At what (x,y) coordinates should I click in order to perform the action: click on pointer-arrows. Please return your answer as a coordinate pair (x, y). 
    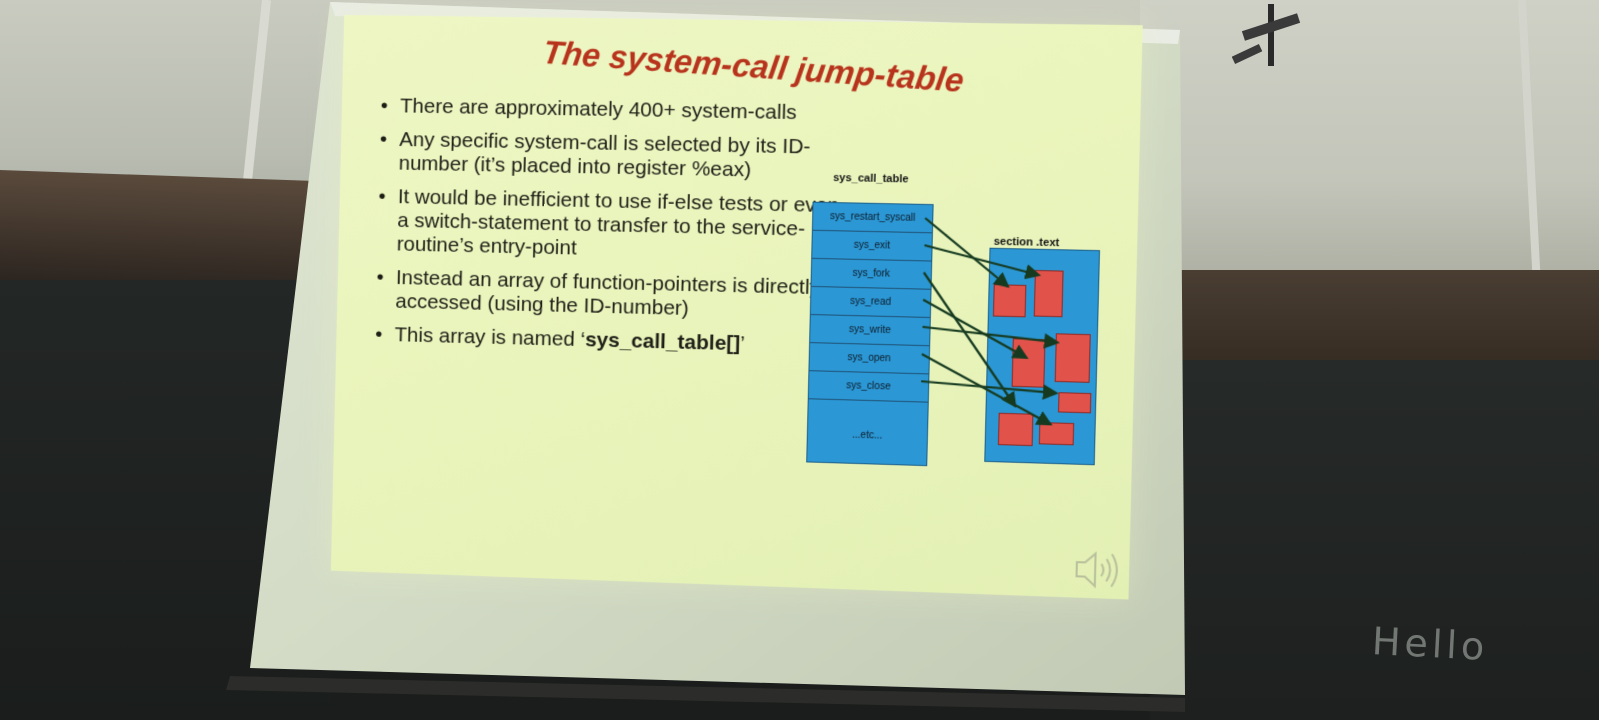
    Looking at the image, I should click on (962, 332).